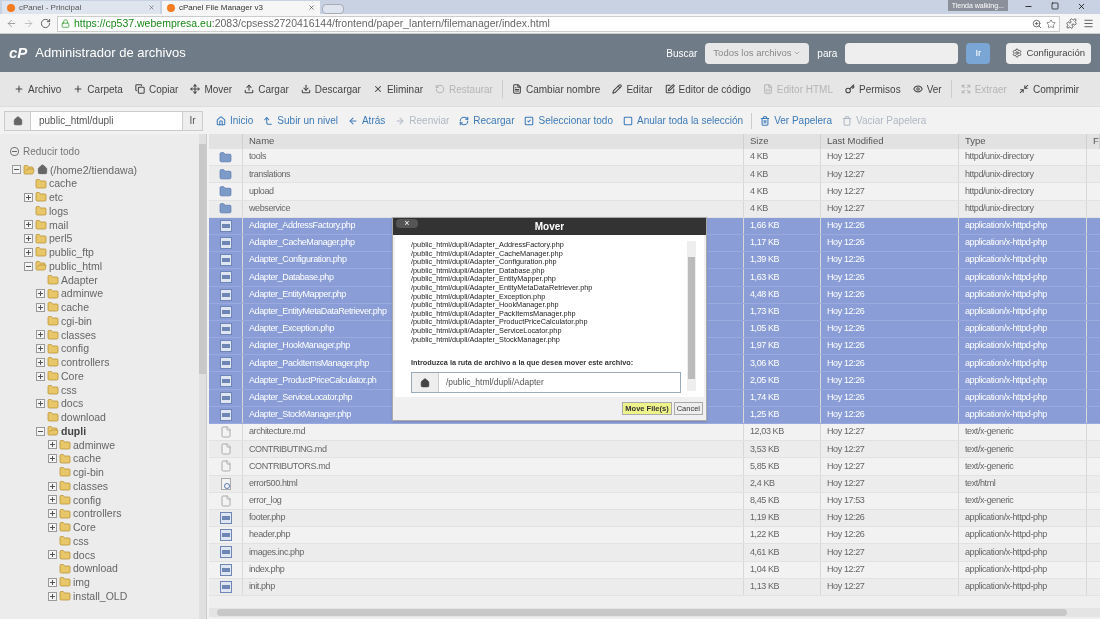 This screenshot has width=1100, height=619. I want to click on table-cell: 2,4 KB, so click(782, 483).